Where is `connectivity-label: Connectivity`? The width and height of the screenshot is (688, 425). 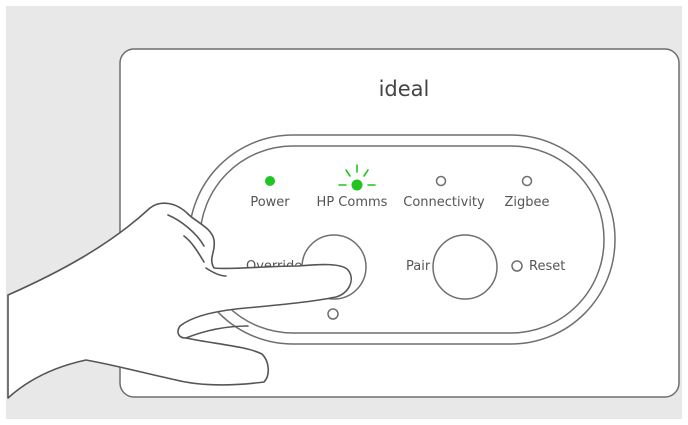
connectivity-label: Connectivity is located at coordinates (444, 202).